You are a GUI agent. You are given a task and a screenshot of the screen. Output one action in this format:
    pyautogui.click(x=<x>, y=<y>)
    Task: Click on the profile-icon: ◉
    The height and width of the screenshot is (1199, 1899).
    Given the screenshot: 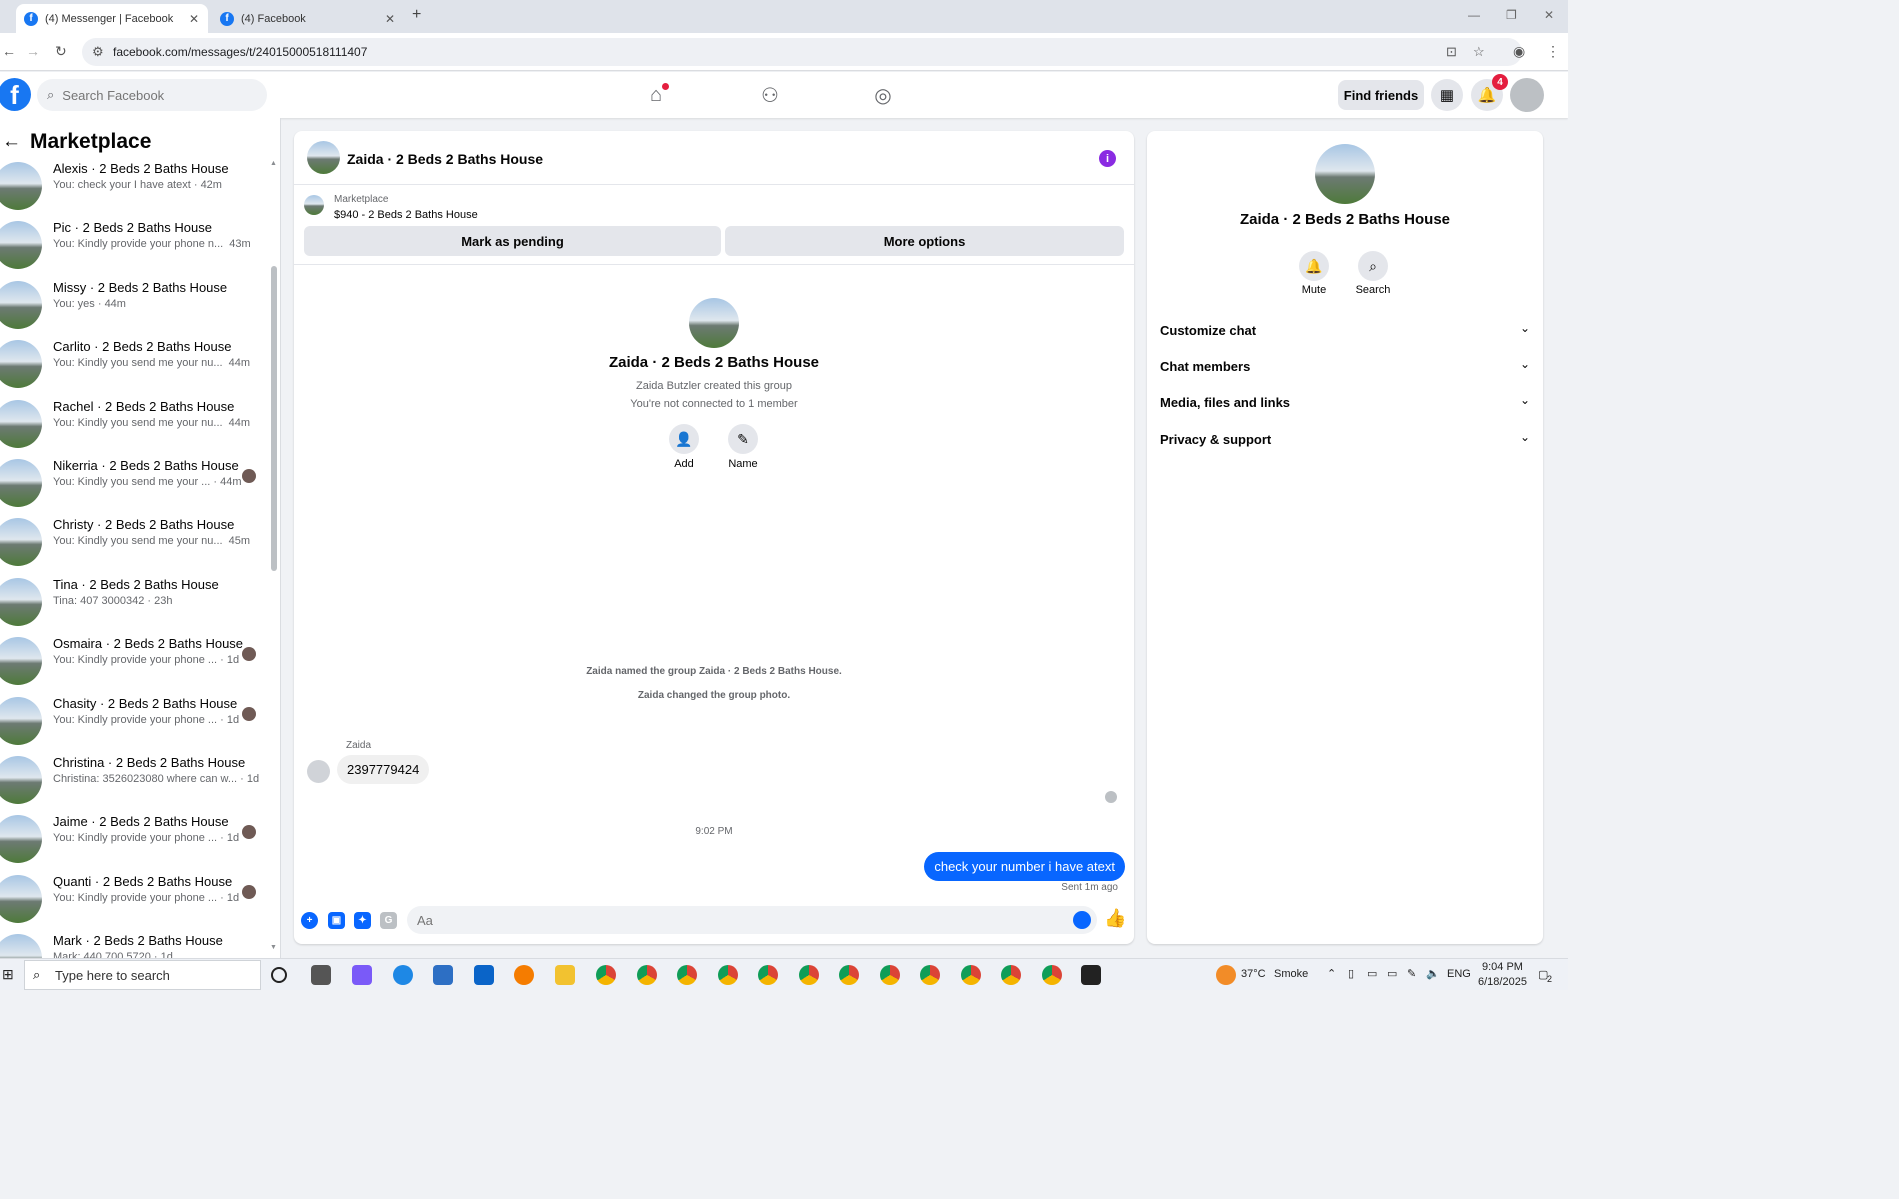 What is the action you would take?
    pyautogui.click(x=1519, y=51)
    